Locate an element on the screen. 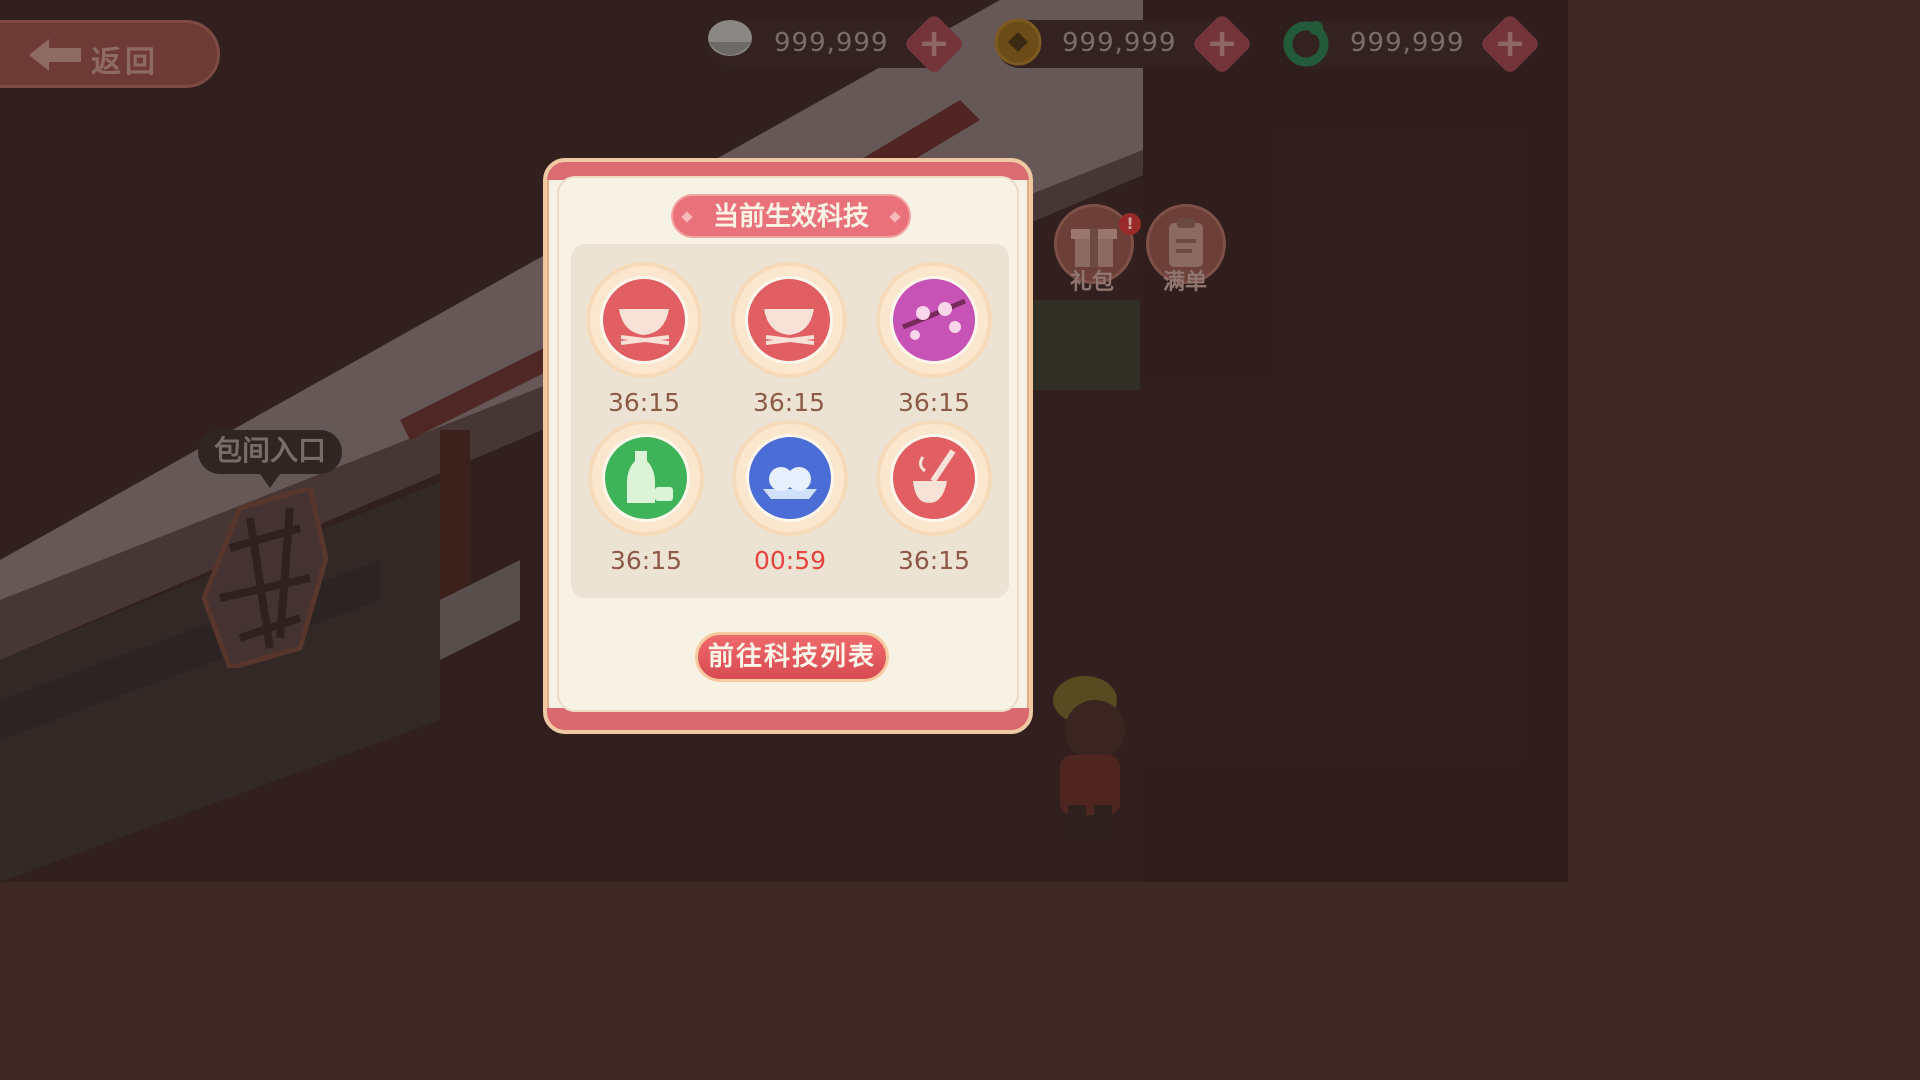 The width and height of the screenshot is (1920, 1080). add-jade-button: + is located at coordinates (1510, 44).